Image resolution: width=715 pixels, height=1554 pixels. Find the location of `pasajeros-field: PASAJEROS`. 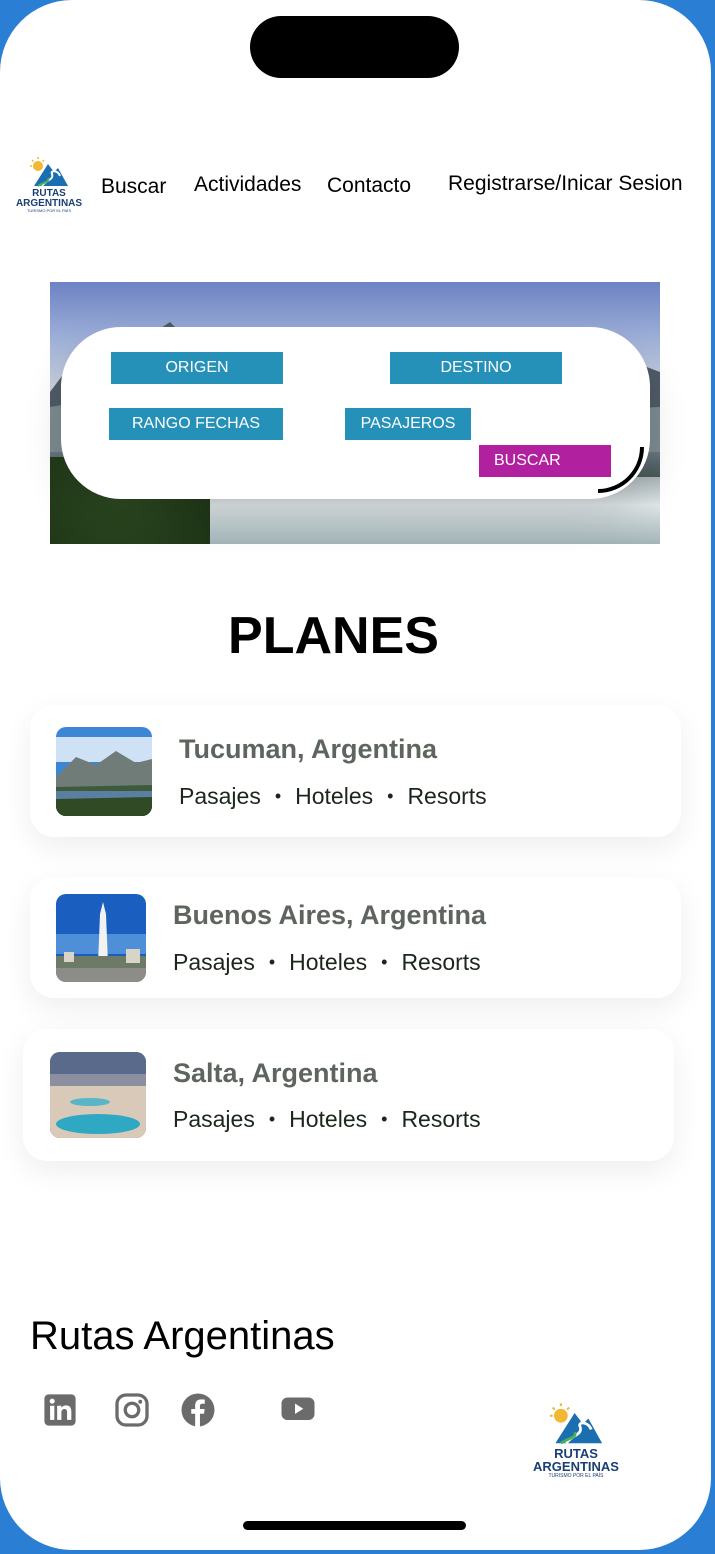

pasajeros-field: PASAJEROS is located at coordinates (408, 424).